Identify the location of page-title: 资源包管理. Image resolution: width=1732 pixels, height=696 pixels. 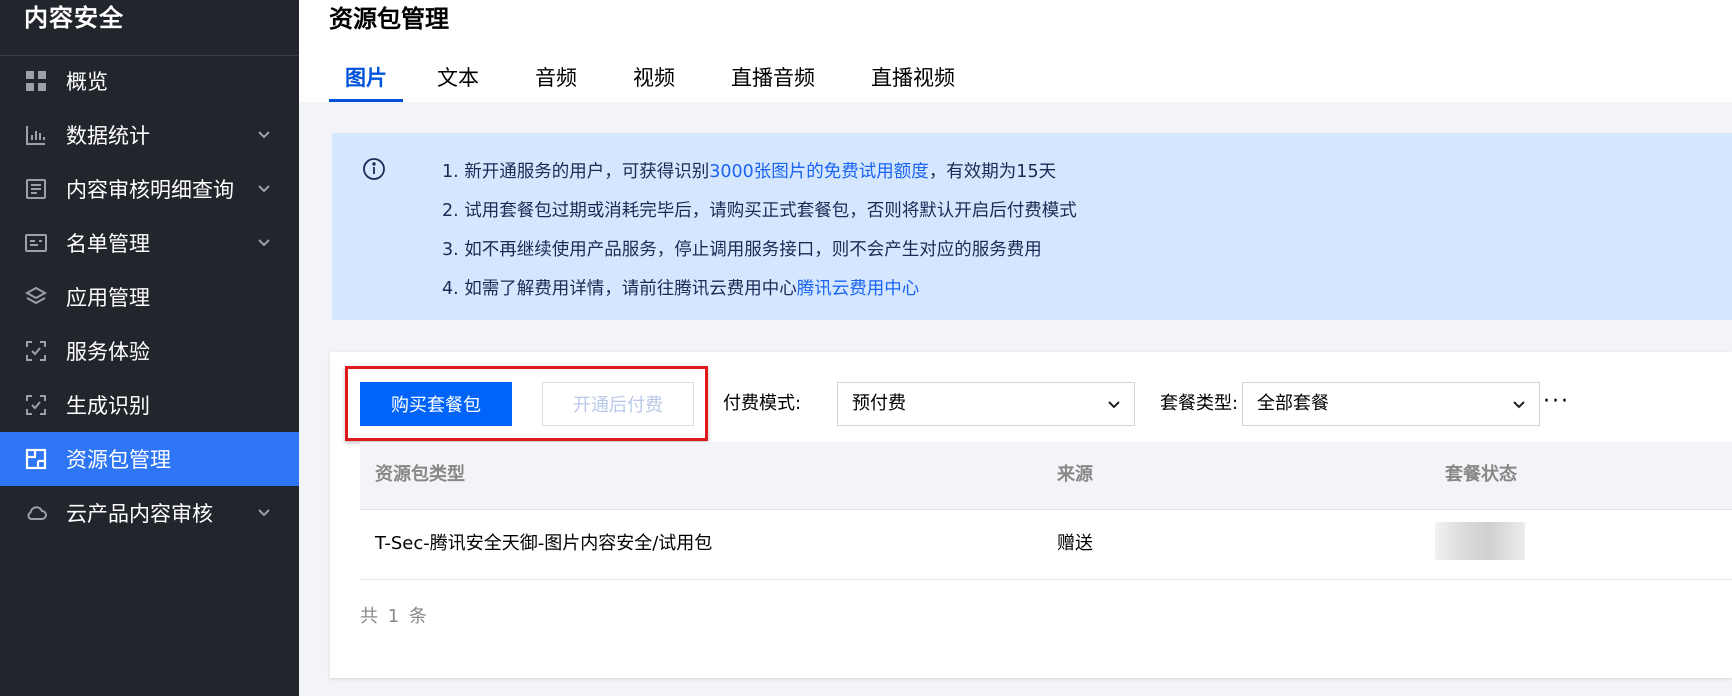
(389, 19).